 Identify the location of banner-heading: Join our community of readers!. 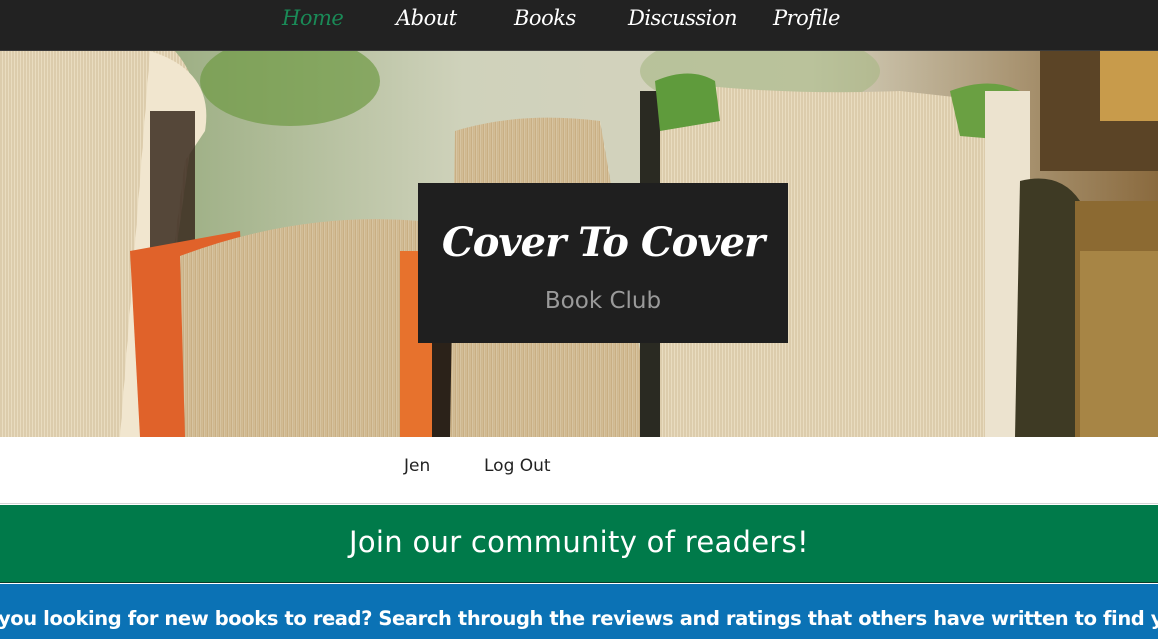
(579, 542).